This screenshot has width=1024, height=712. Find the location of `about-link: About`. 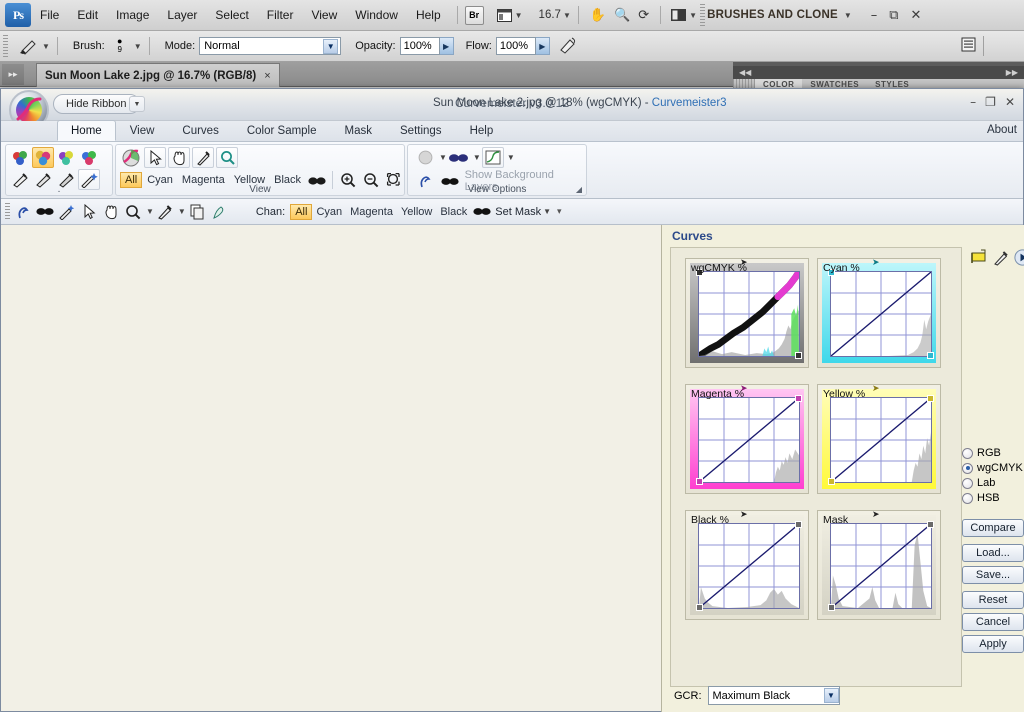

about-link: About is located at coordinates (1002, 130).